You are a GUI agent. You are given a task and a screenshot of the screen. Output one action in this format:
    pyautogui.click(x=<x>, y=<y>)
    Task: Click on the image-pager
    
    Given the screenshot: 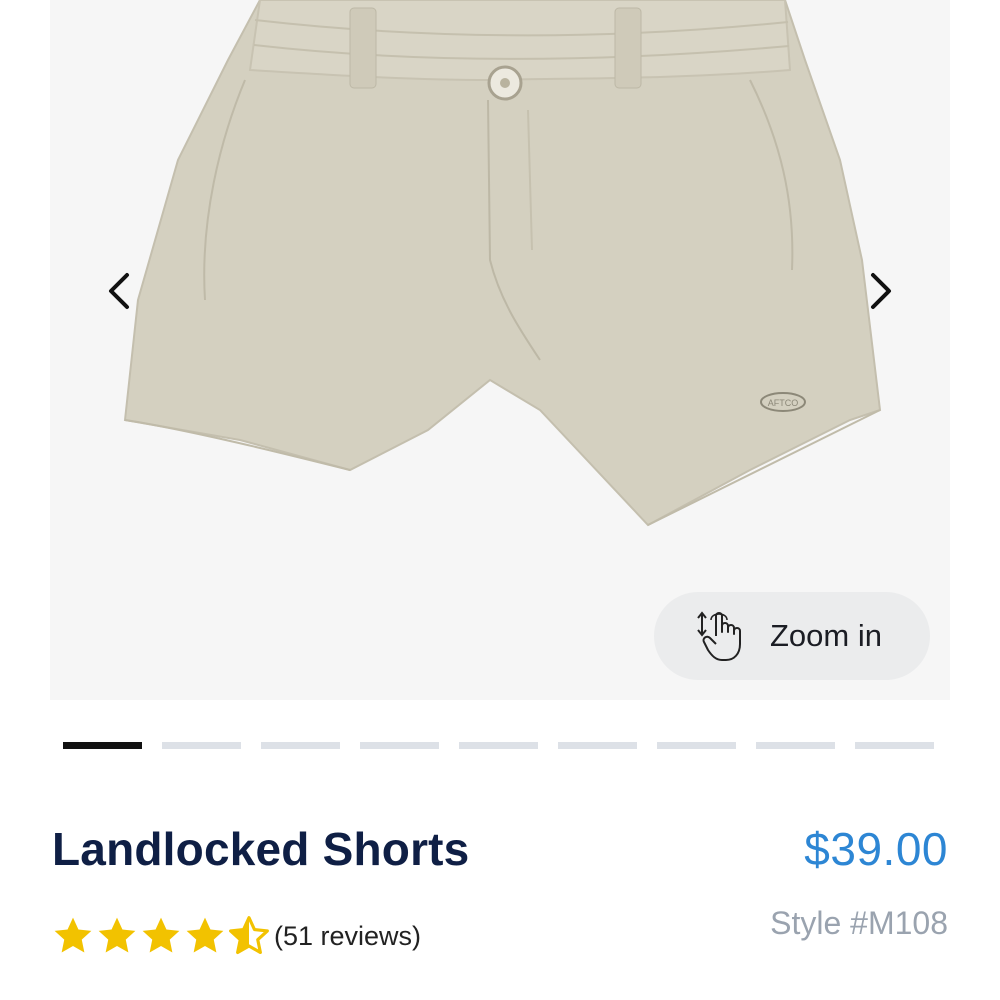 What is the action you would take?
    pyautogui.click(x=498, y=745)
    